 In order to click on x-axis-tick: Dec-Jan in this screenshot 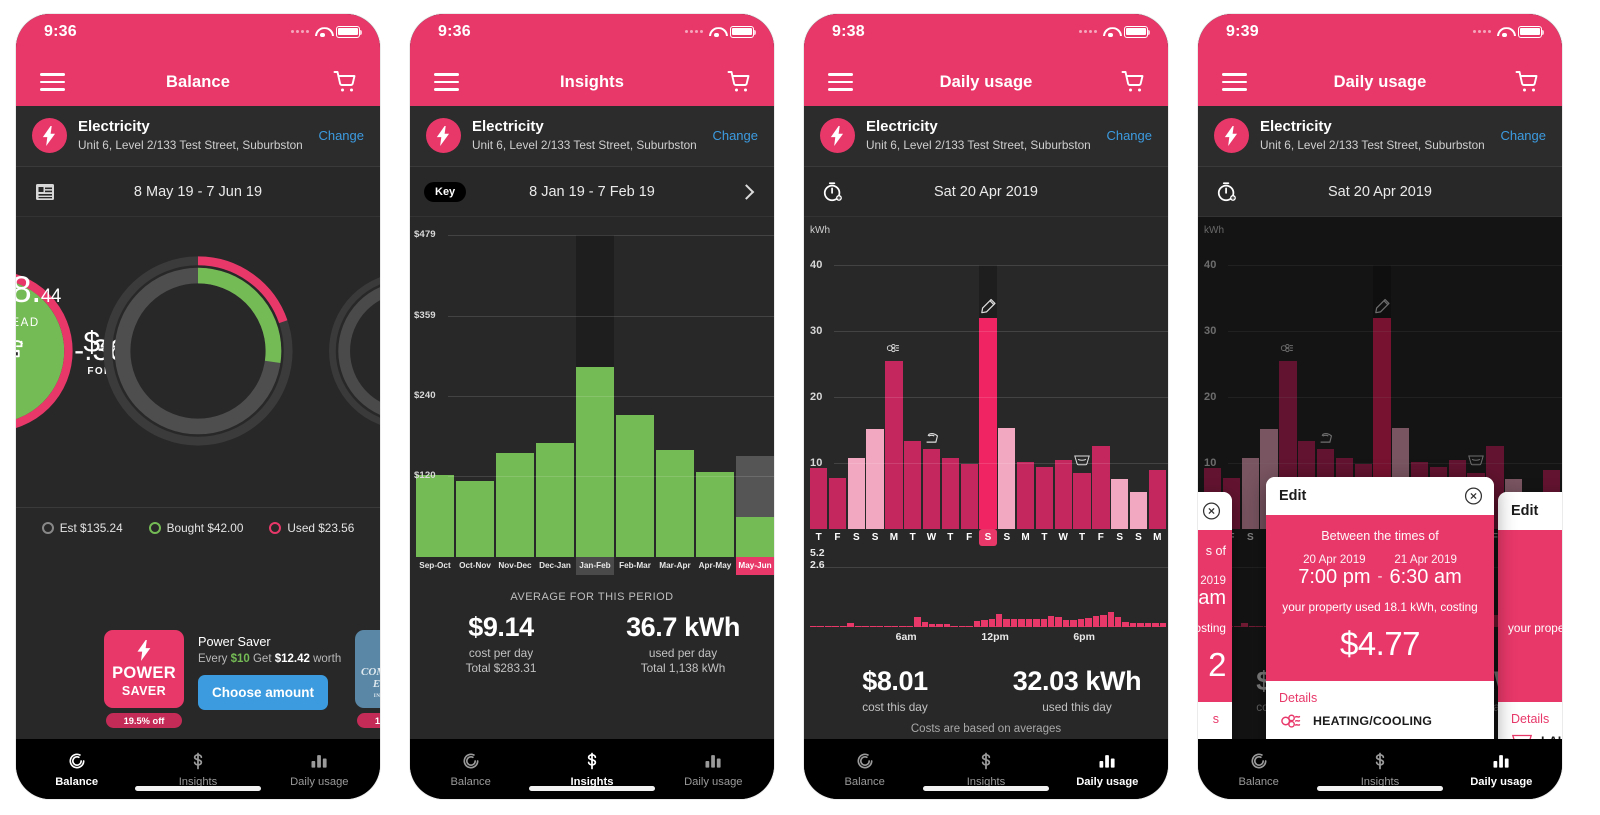, I will do `click(555, 566)`.